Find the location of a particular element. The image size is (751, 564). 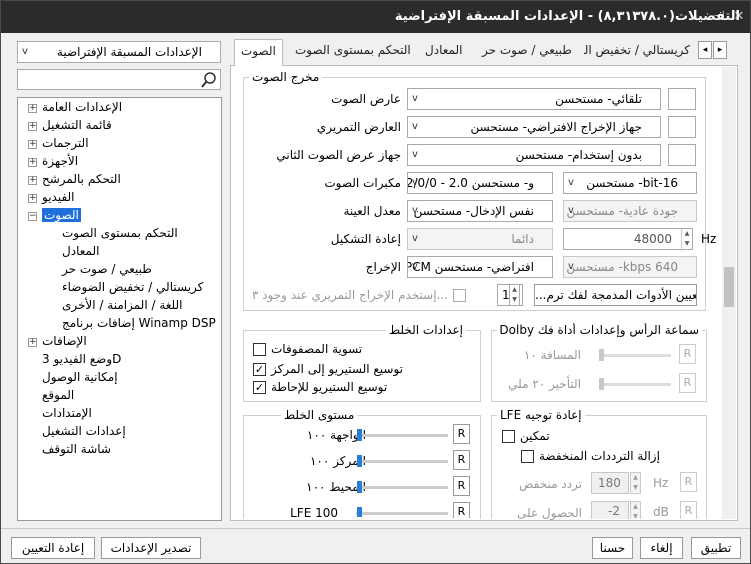

matrix-normalize-checkbox is located at coordinates (259, 349).